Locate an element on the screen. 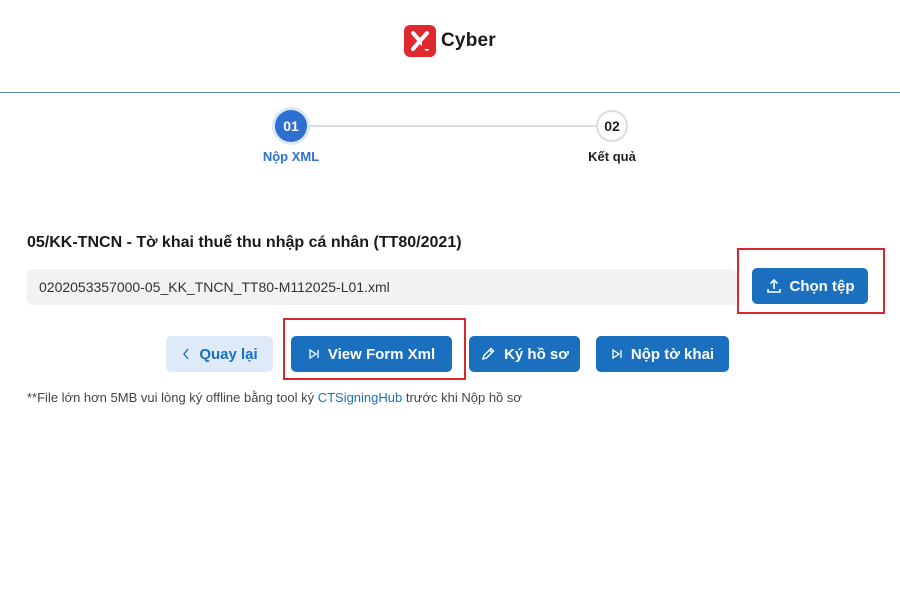 The image size is (900, 600). upload-icon is located at coordinates (774, 286).